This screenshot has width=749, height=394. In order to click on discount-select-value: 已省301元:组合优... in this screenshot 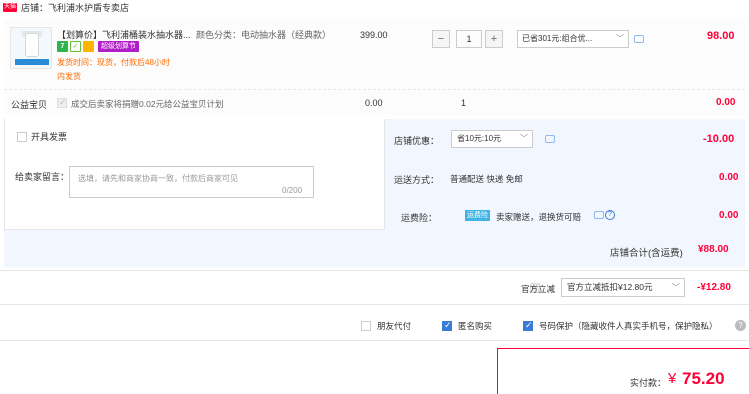, I will do `click(557, 38)`.